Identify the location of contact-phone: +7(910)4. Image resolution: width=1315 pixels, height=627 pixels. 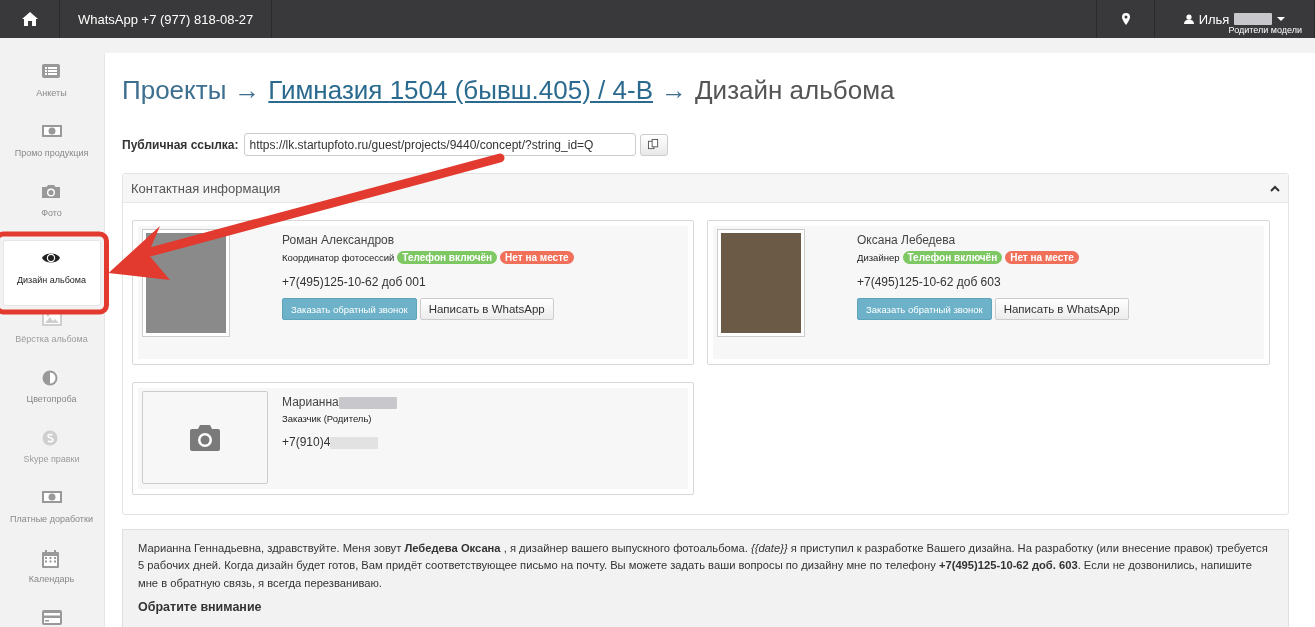
(306, 442).